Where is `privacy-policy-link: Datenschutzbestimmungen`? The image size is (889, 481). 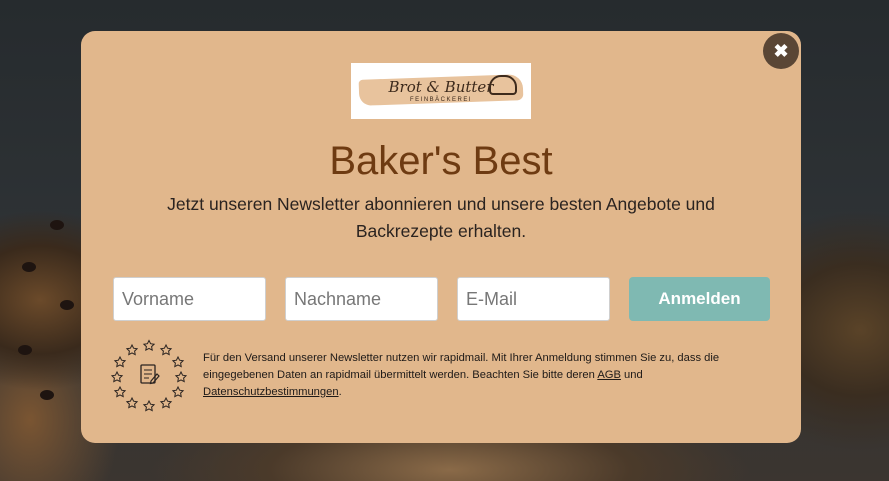
privacy-policy-link: Datenschutzbestimmungen is located at coordinates (271, 392).